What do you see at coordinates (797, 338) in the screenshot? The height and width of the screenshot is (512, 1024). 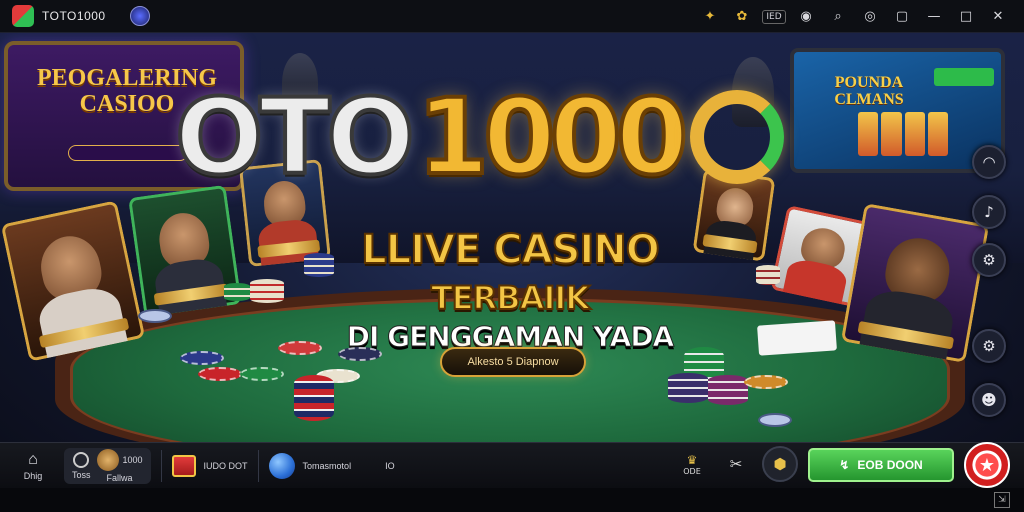 I see `playing-cards` at bounding box center [797, 338].